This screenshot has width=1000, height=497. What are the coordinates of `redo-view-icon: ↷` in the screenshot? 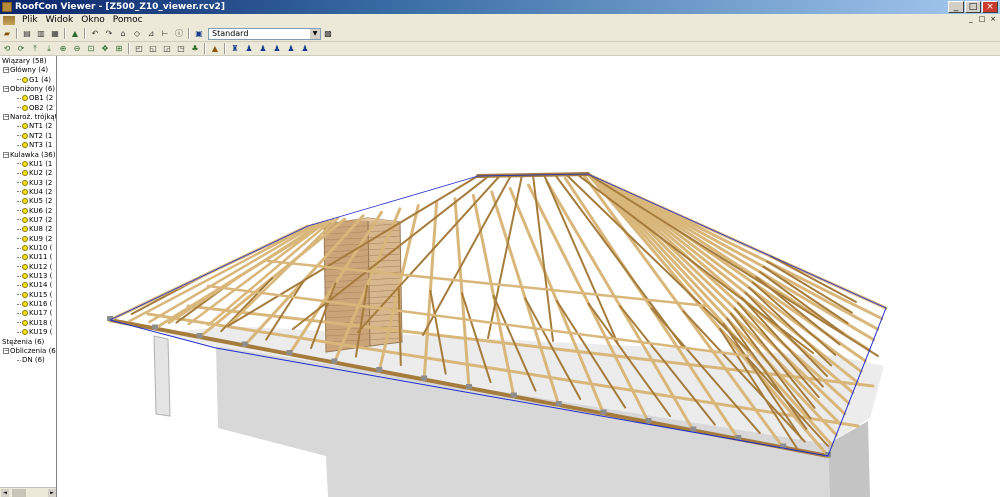 It's located at (109, 34).